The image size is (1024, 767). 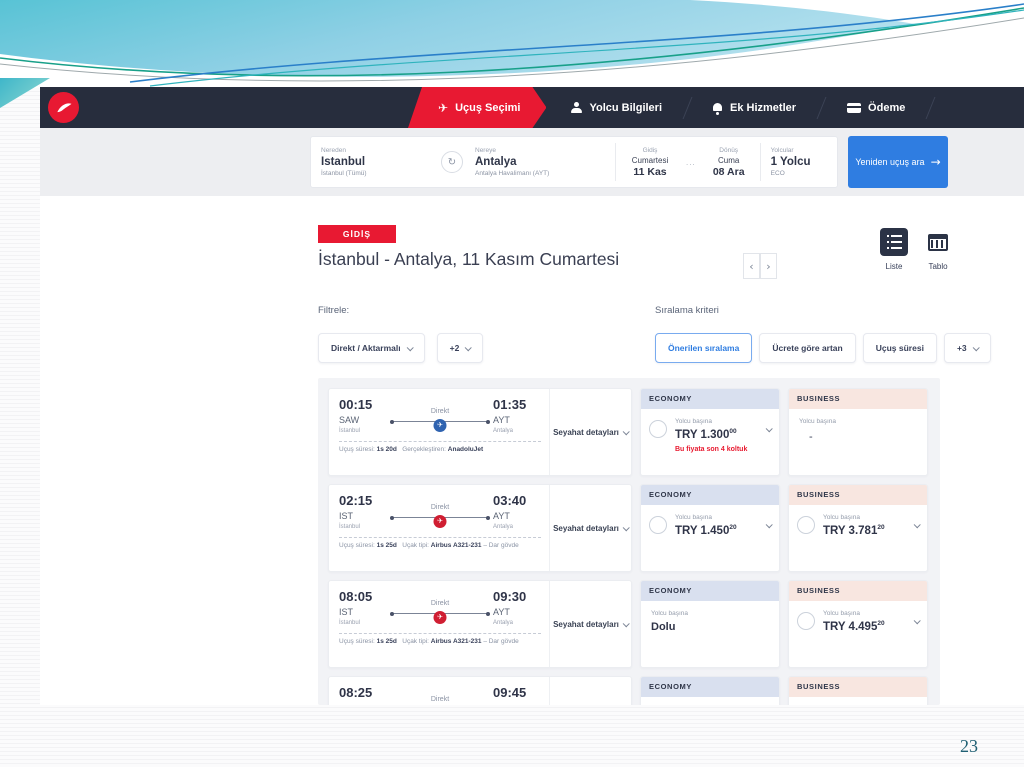 What do you see at coordinates (890, 162) in the screenshot?
I see `search-again-label: Yeniden uçuş ara` at bounding box center [890, 162].